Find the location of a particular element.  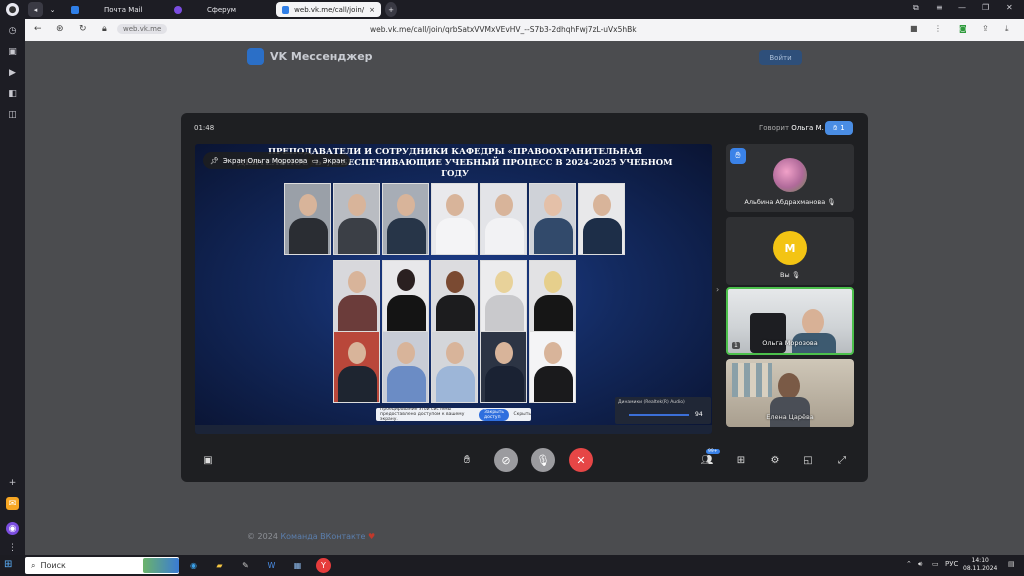

new-tab-button: + is located at coordinates (391, 9).